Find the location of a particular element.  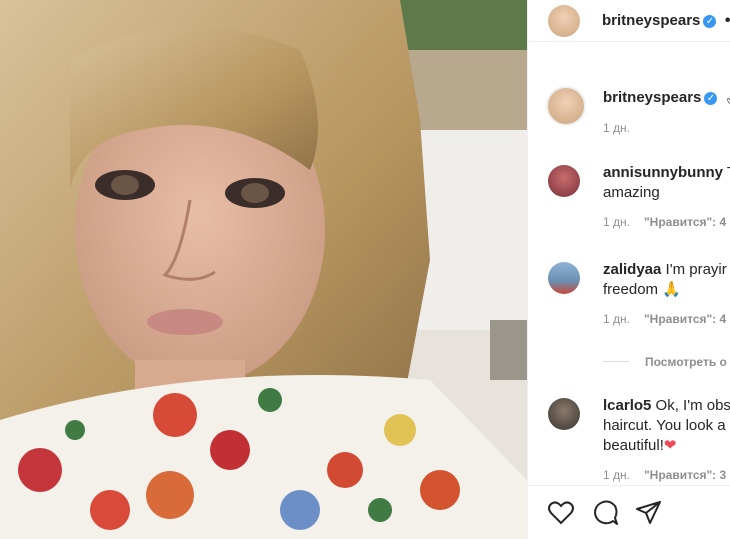

comment-username: zalidyaa is located at coordinates (632, 269).